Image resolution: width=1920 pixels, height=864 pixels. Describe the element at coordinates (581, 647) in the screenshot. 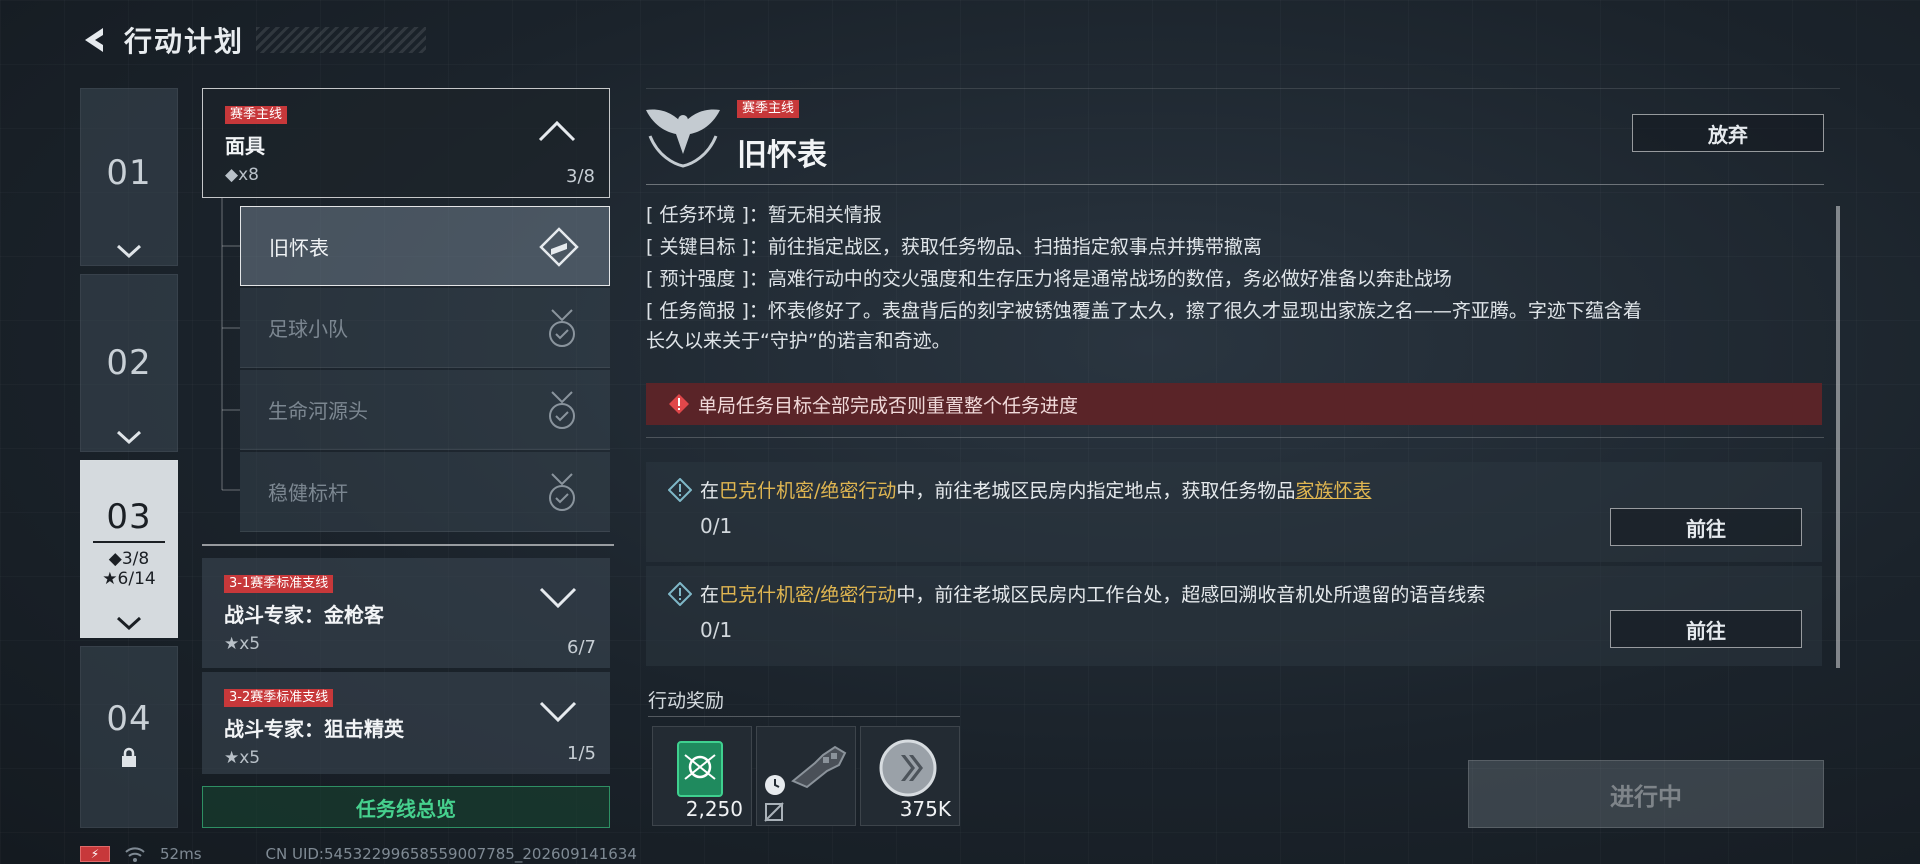

I see `mission-group-count: 6/7` at that location.